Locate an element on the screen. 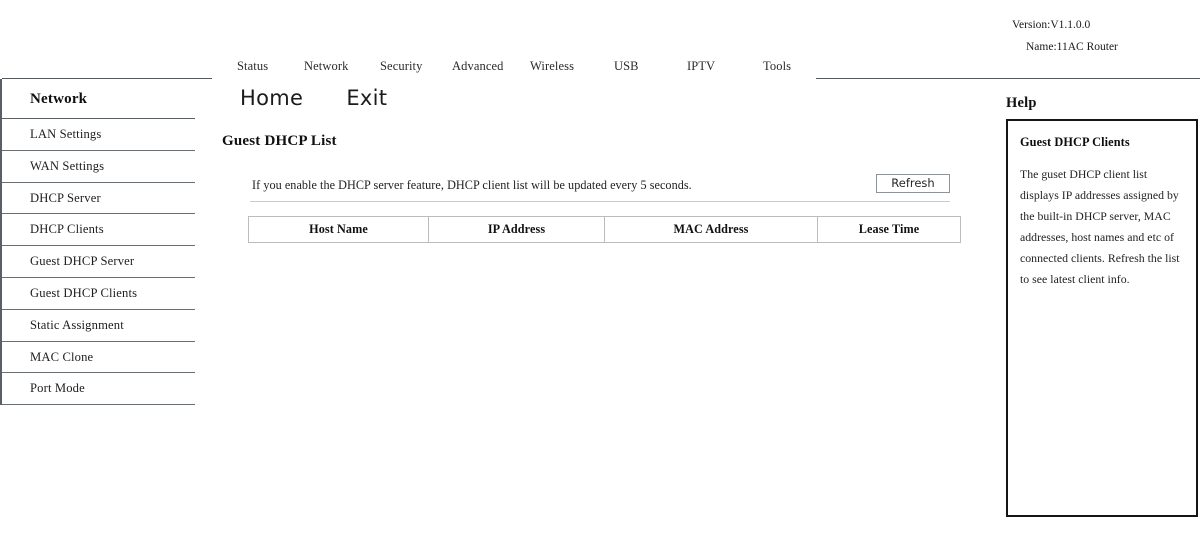 Image resolution: width=1200 pixels, height=541 pixels. table-column-header-lease-time: Lease Time is located at coordinates (889, 229).